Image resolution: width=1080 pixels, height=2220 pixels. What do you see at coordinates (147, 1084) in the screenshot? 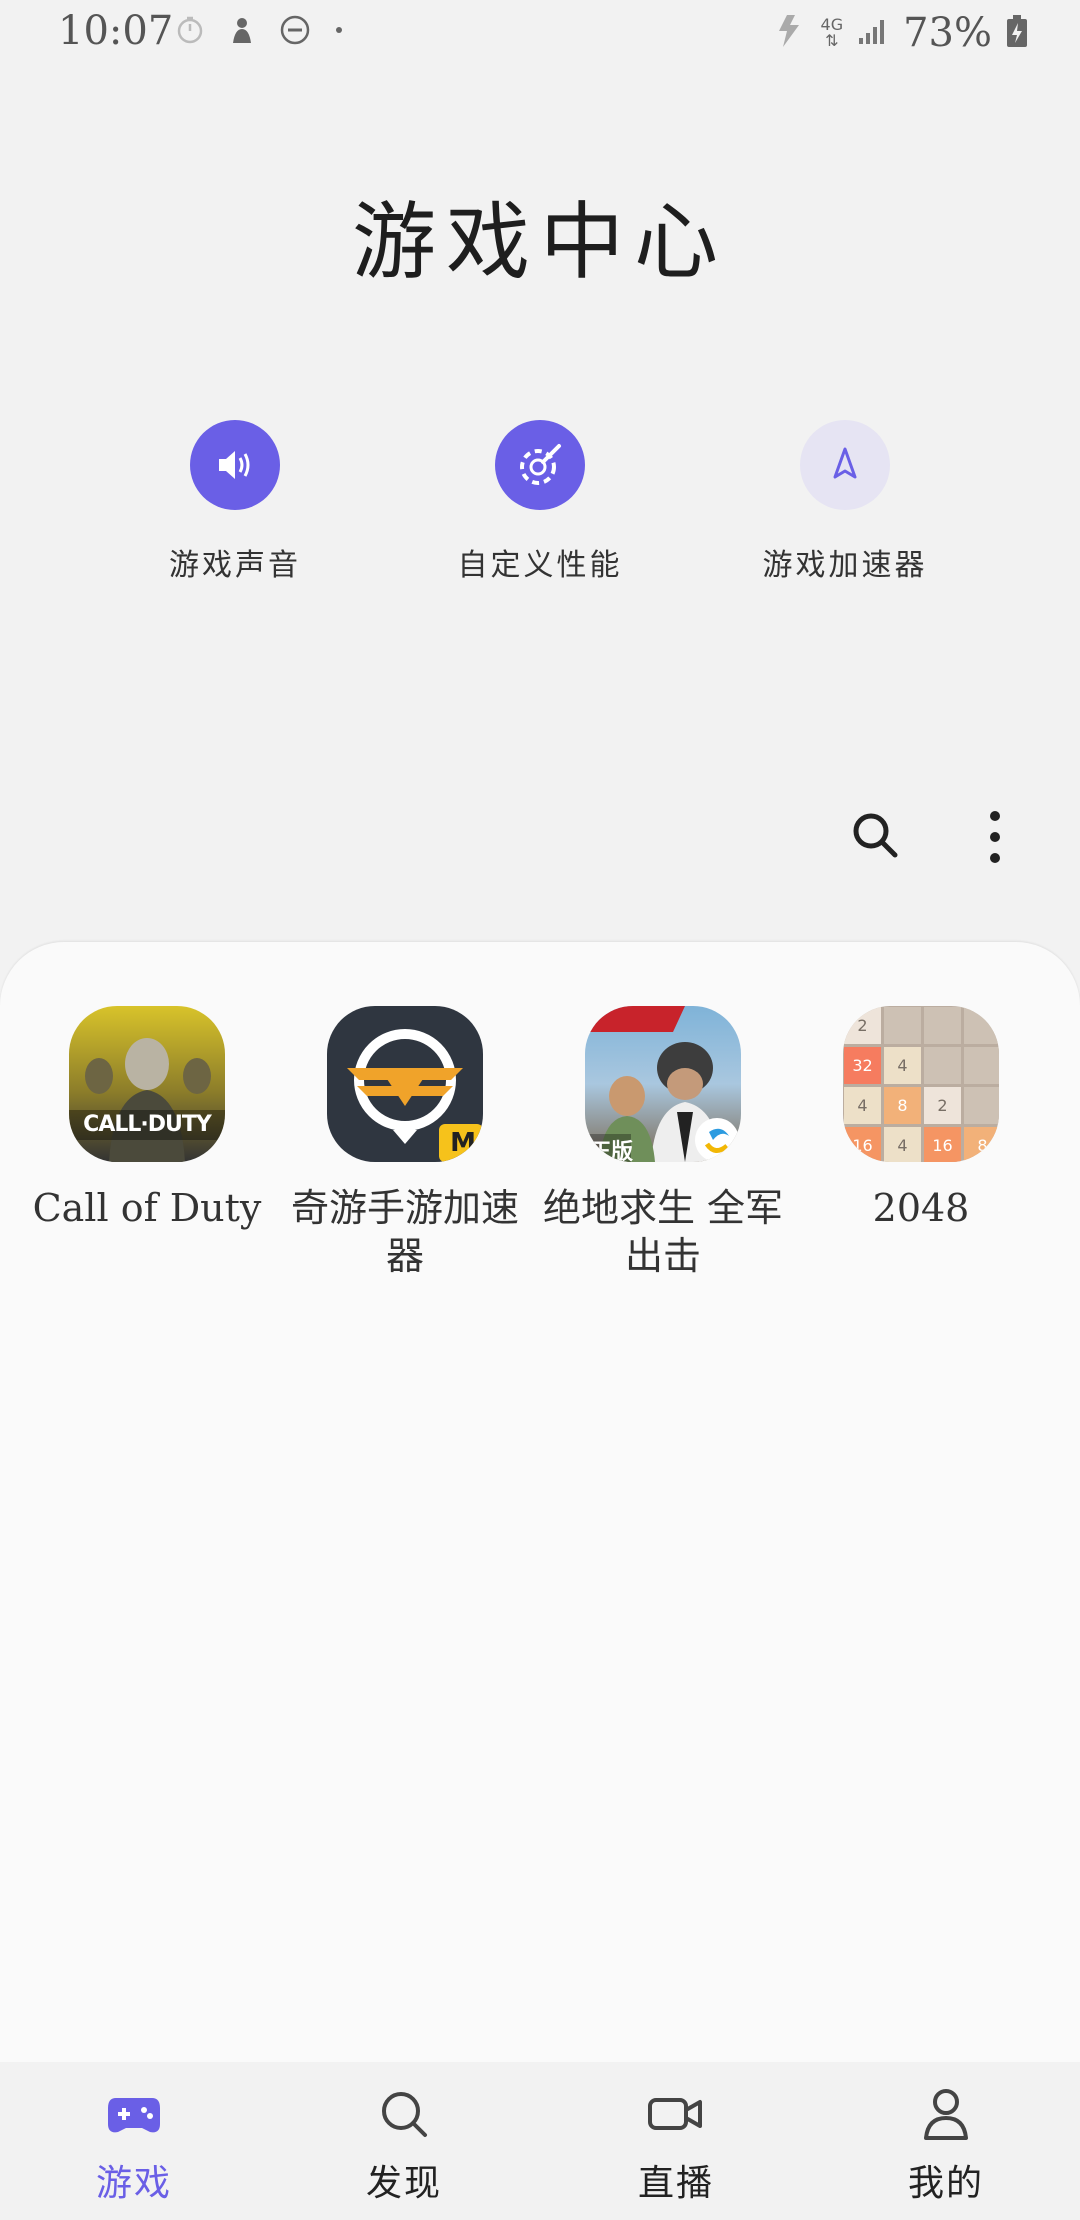
I see `call-of-duty-app-icon: CALL·DUTY` at bounding box center [147, 1084].